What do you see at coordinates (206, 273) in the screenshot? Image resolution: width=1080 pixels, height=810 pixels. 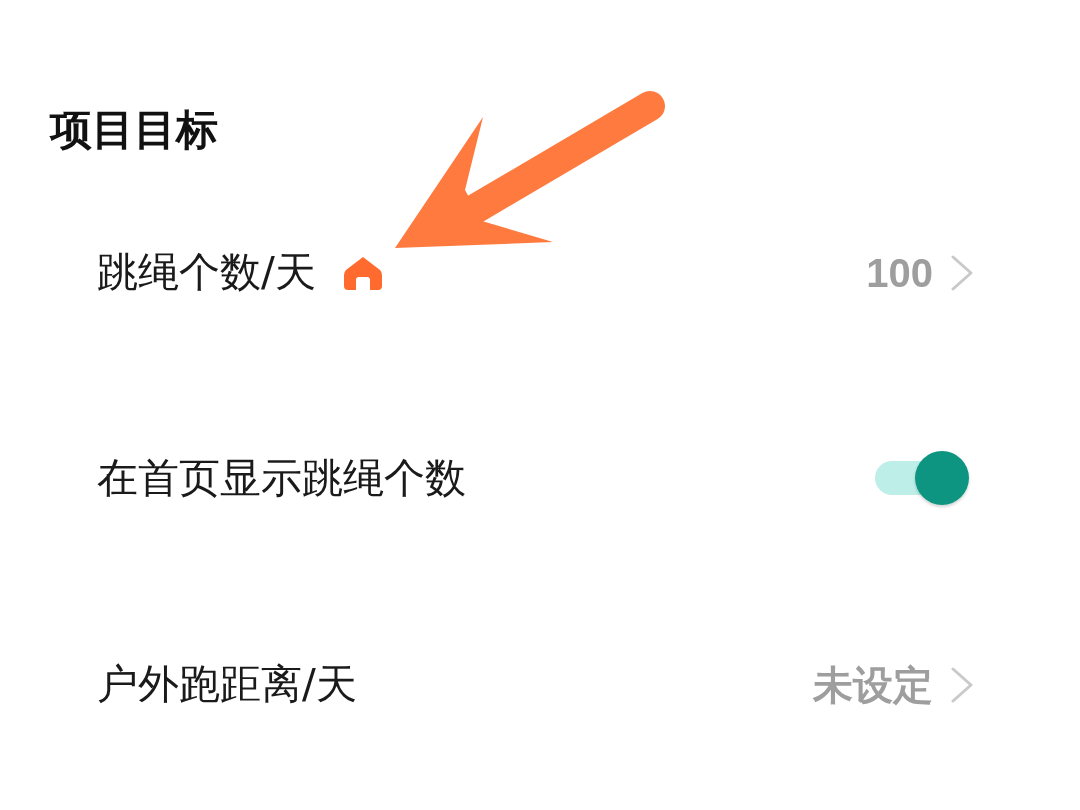 I see `setting-label: 跳绳个数/天` at bounding box center [206, 273].